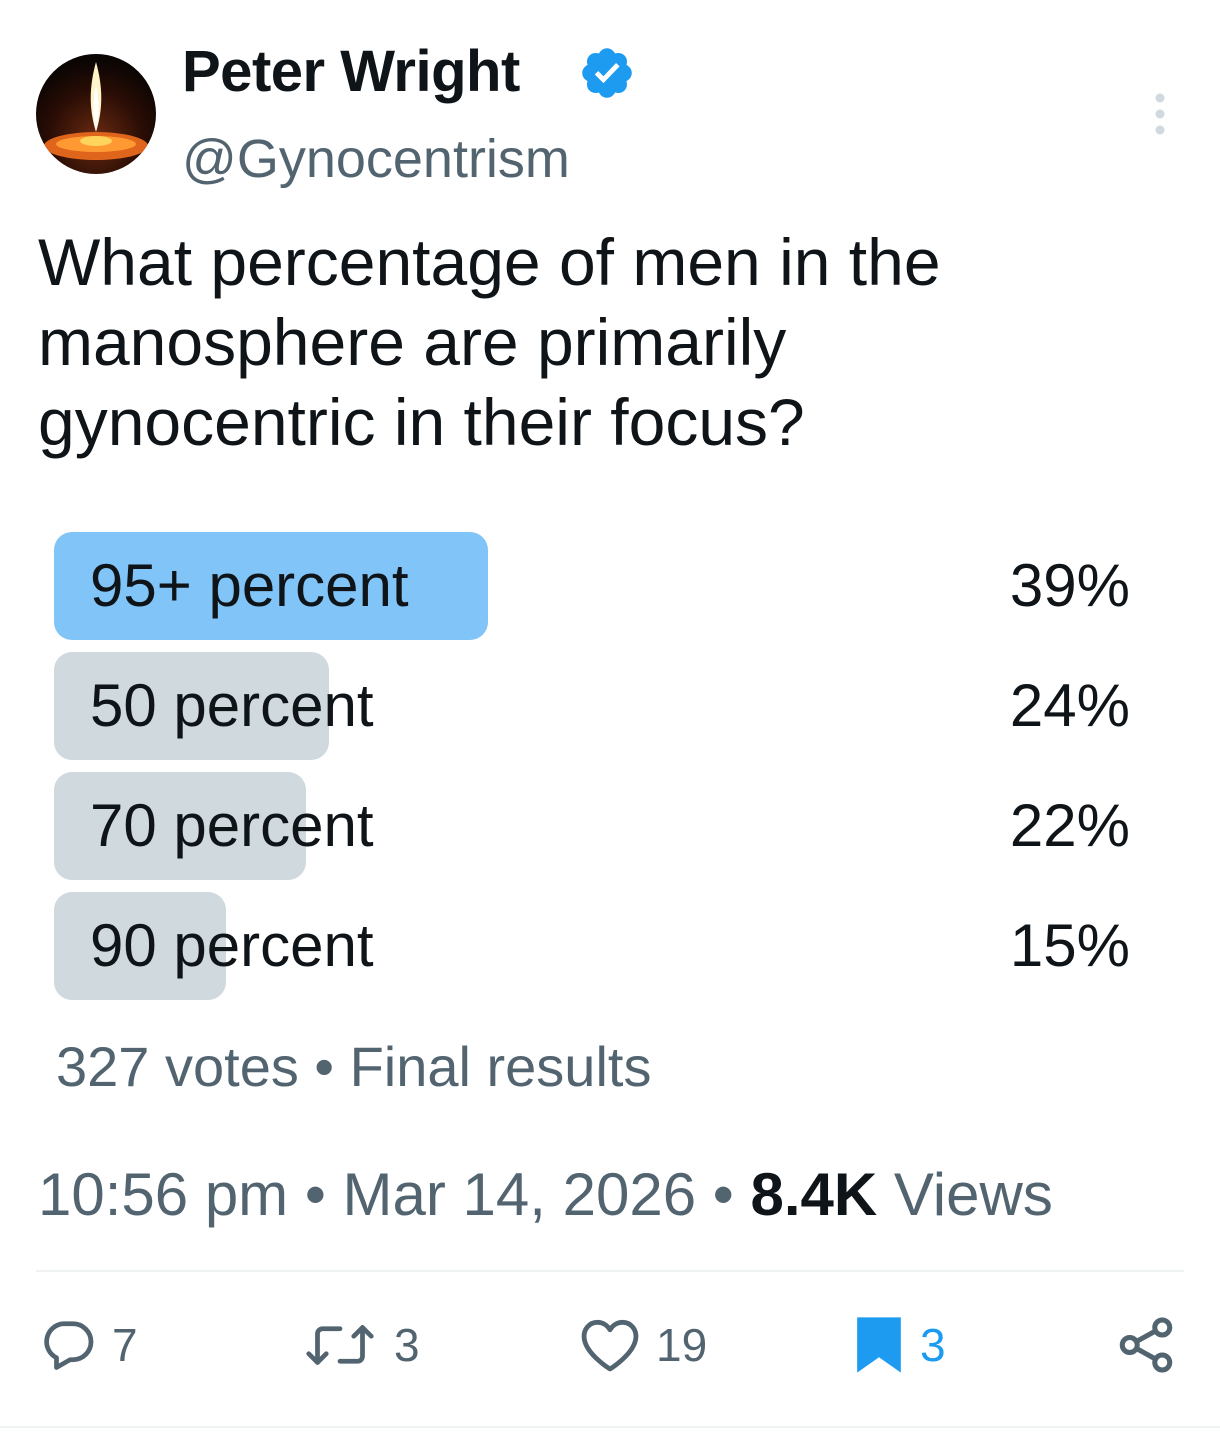 This screenshot has height=1449, width=1220. Describe the element at coordinates (1069, 945) in the screenshot. I see `poll-option-percent: 15%` at that location.